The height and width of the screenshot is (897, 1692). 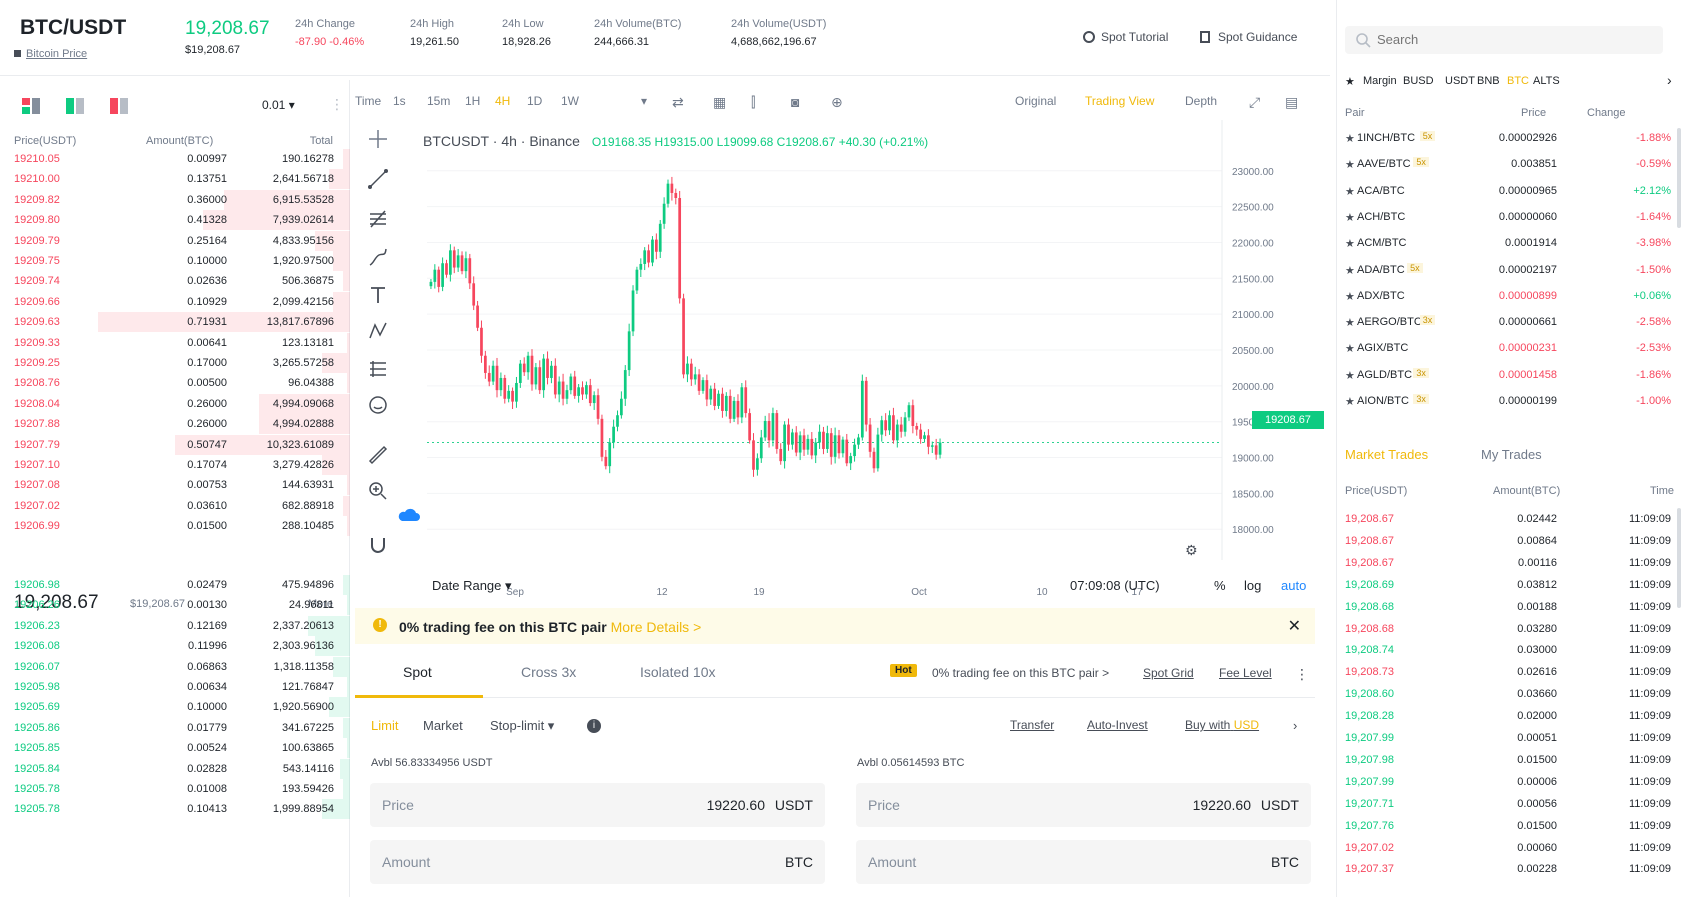 What do you see at coordinates (795, 102) in the screenshot?
I see `camera-icon: ◙` at bounding box center [795, 102].